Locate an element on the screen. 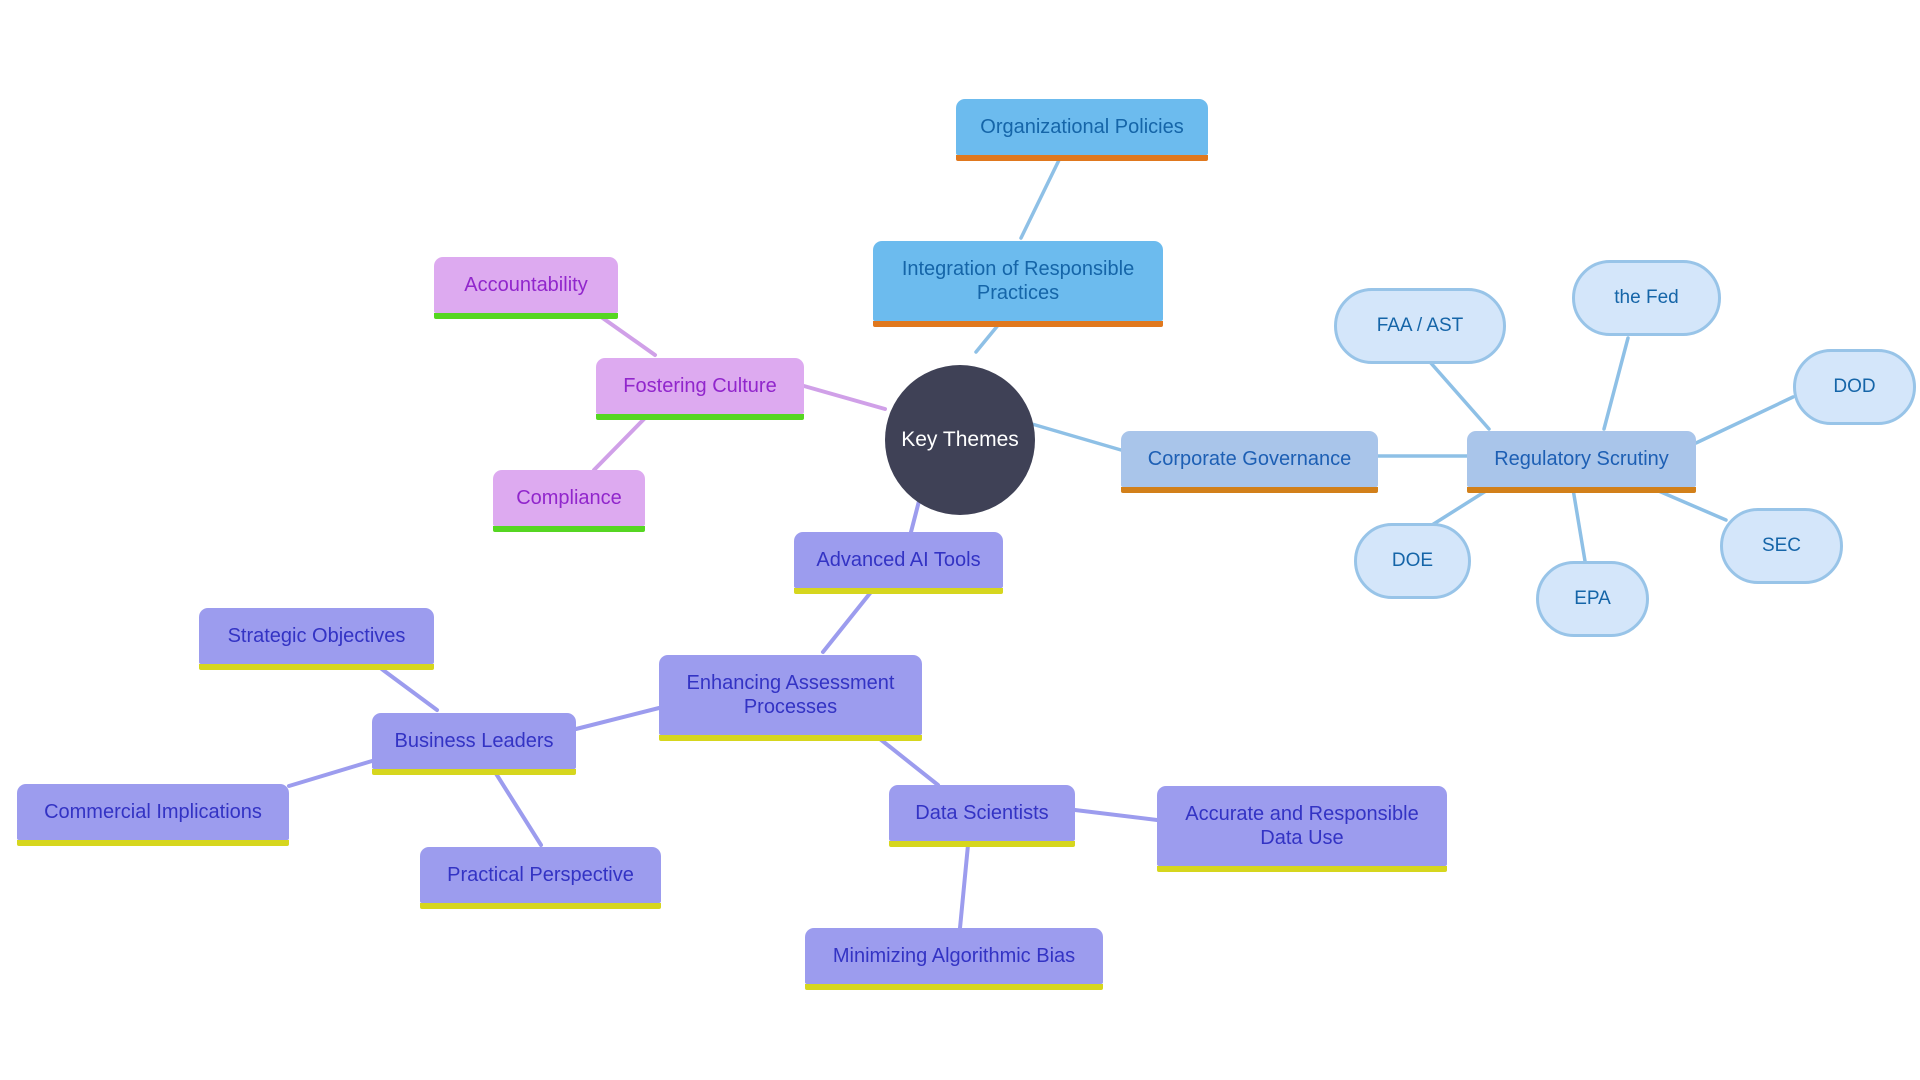  mindmap-node-label: the Fed is located at coordinates (1646, 298).